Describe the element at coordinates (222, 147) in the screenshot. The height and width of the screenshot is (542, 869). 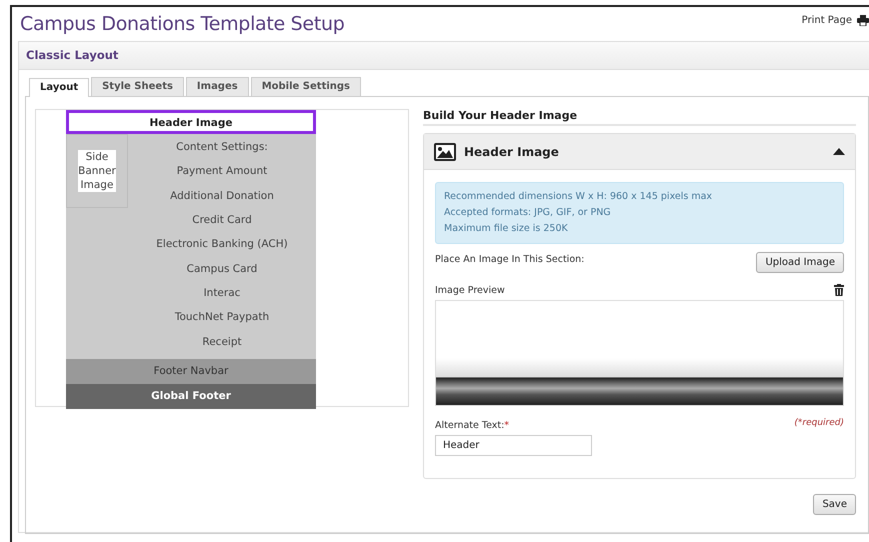
I see `content-settings-label: Content Settings:` at that location.